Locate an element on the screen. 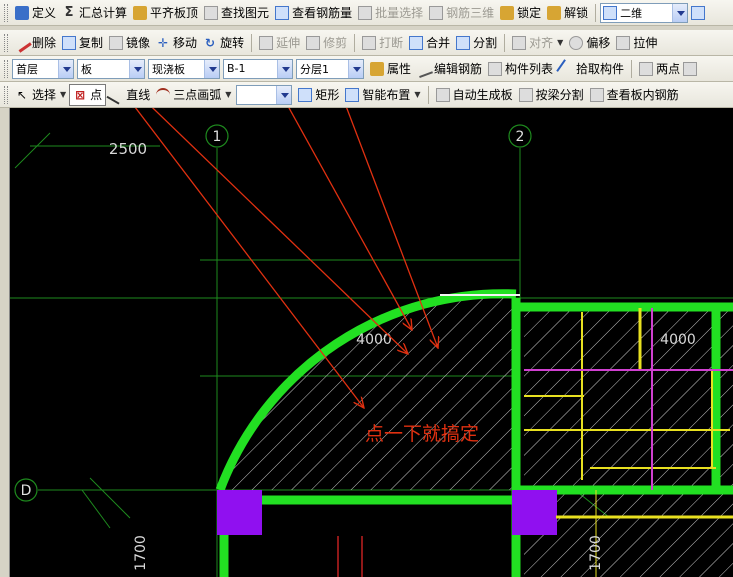 The width and height of the screenshot is (733, 577). binoculars-icon is located at coordinates (211, 12).